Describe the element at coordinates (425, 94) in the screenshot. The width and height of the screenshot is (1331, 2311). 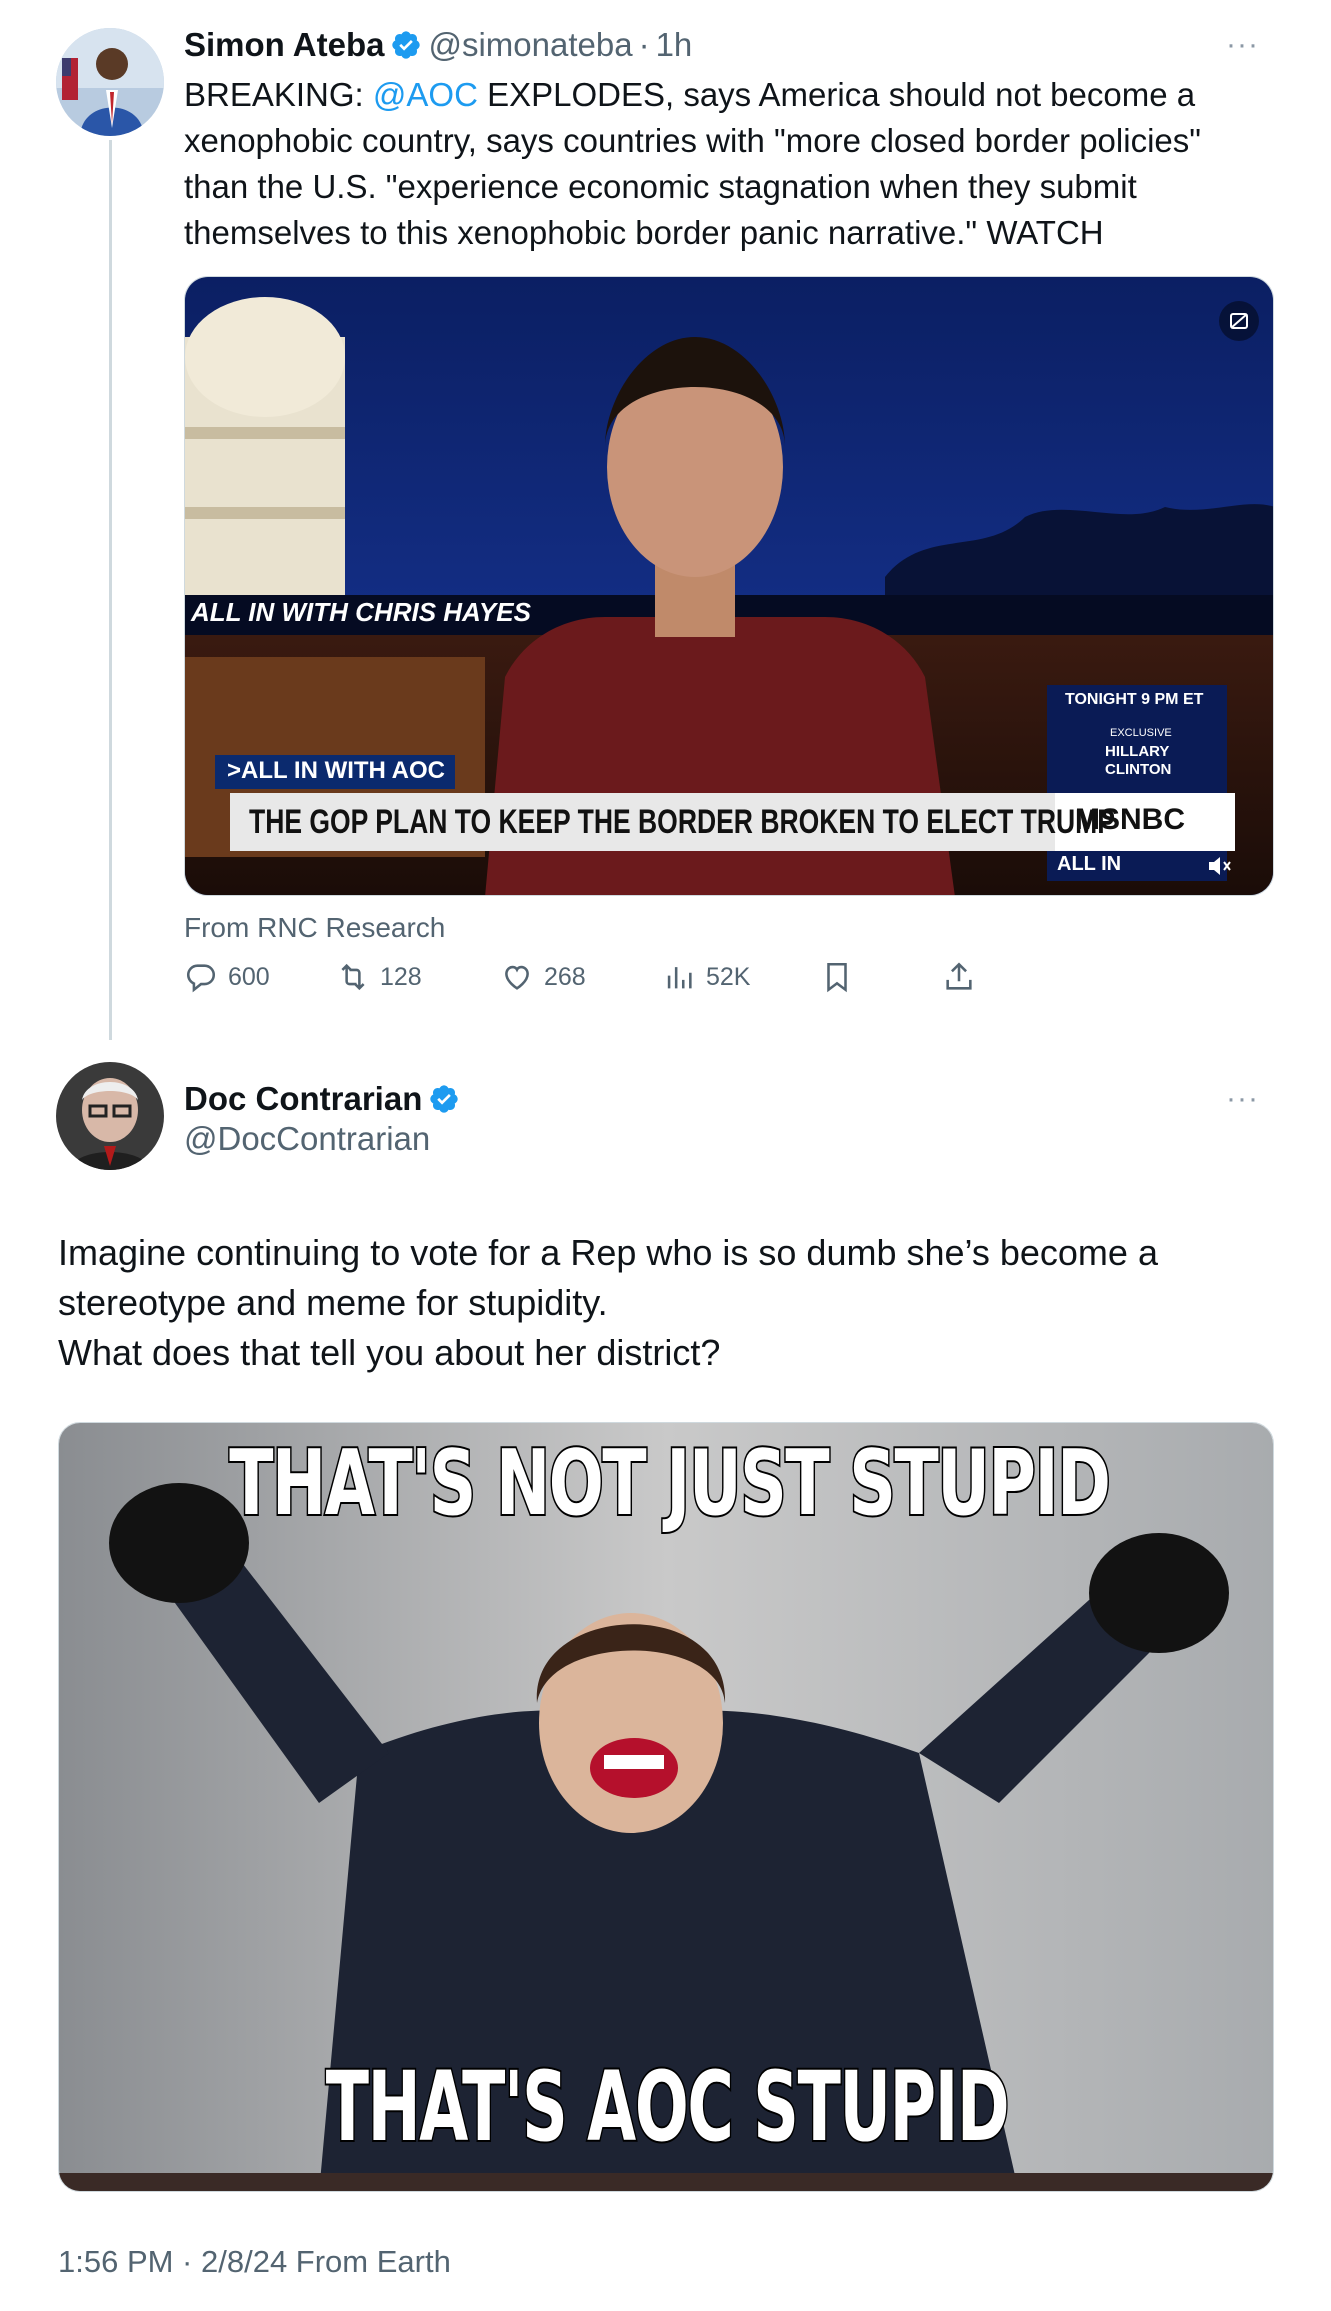
I see `mention-link: @AOC` at that location.